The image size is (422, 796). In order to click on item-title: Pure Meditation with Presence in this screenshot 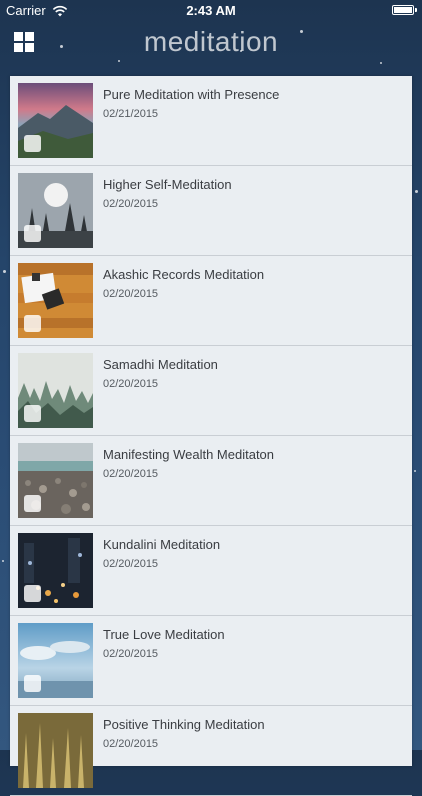, I will do `click(191, 94)`.